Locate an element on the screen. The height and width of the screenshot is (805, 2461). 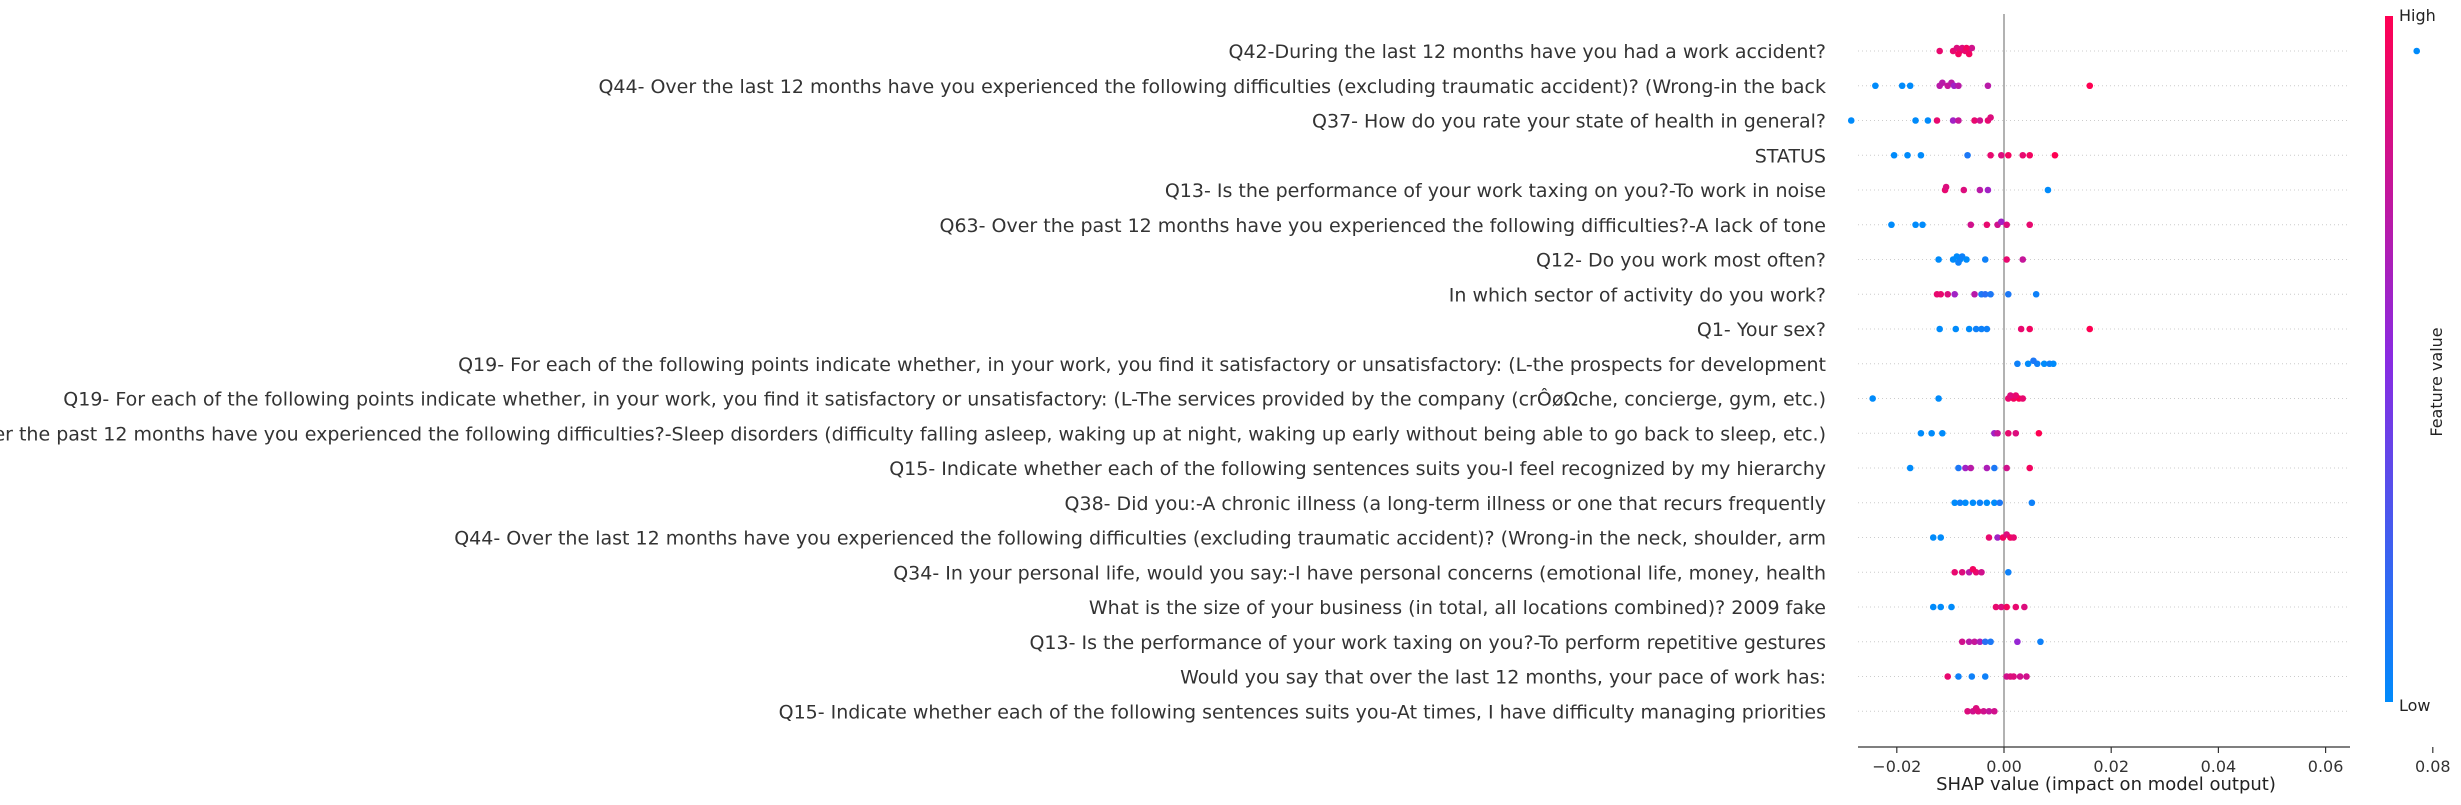
feature-label: Q12- Do you work most often? is located at coordinates (1681, 261).